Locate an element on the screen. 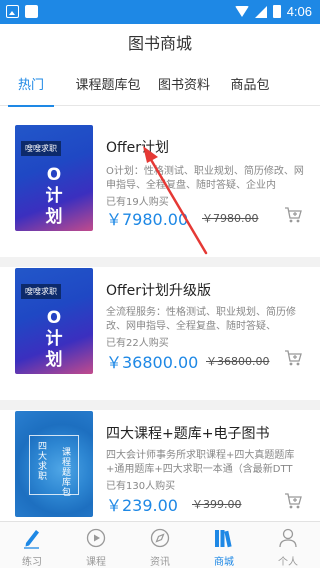 This screenshot has width=320, height=568. product-title: Offer计划 is located at coordinates (138, 148).